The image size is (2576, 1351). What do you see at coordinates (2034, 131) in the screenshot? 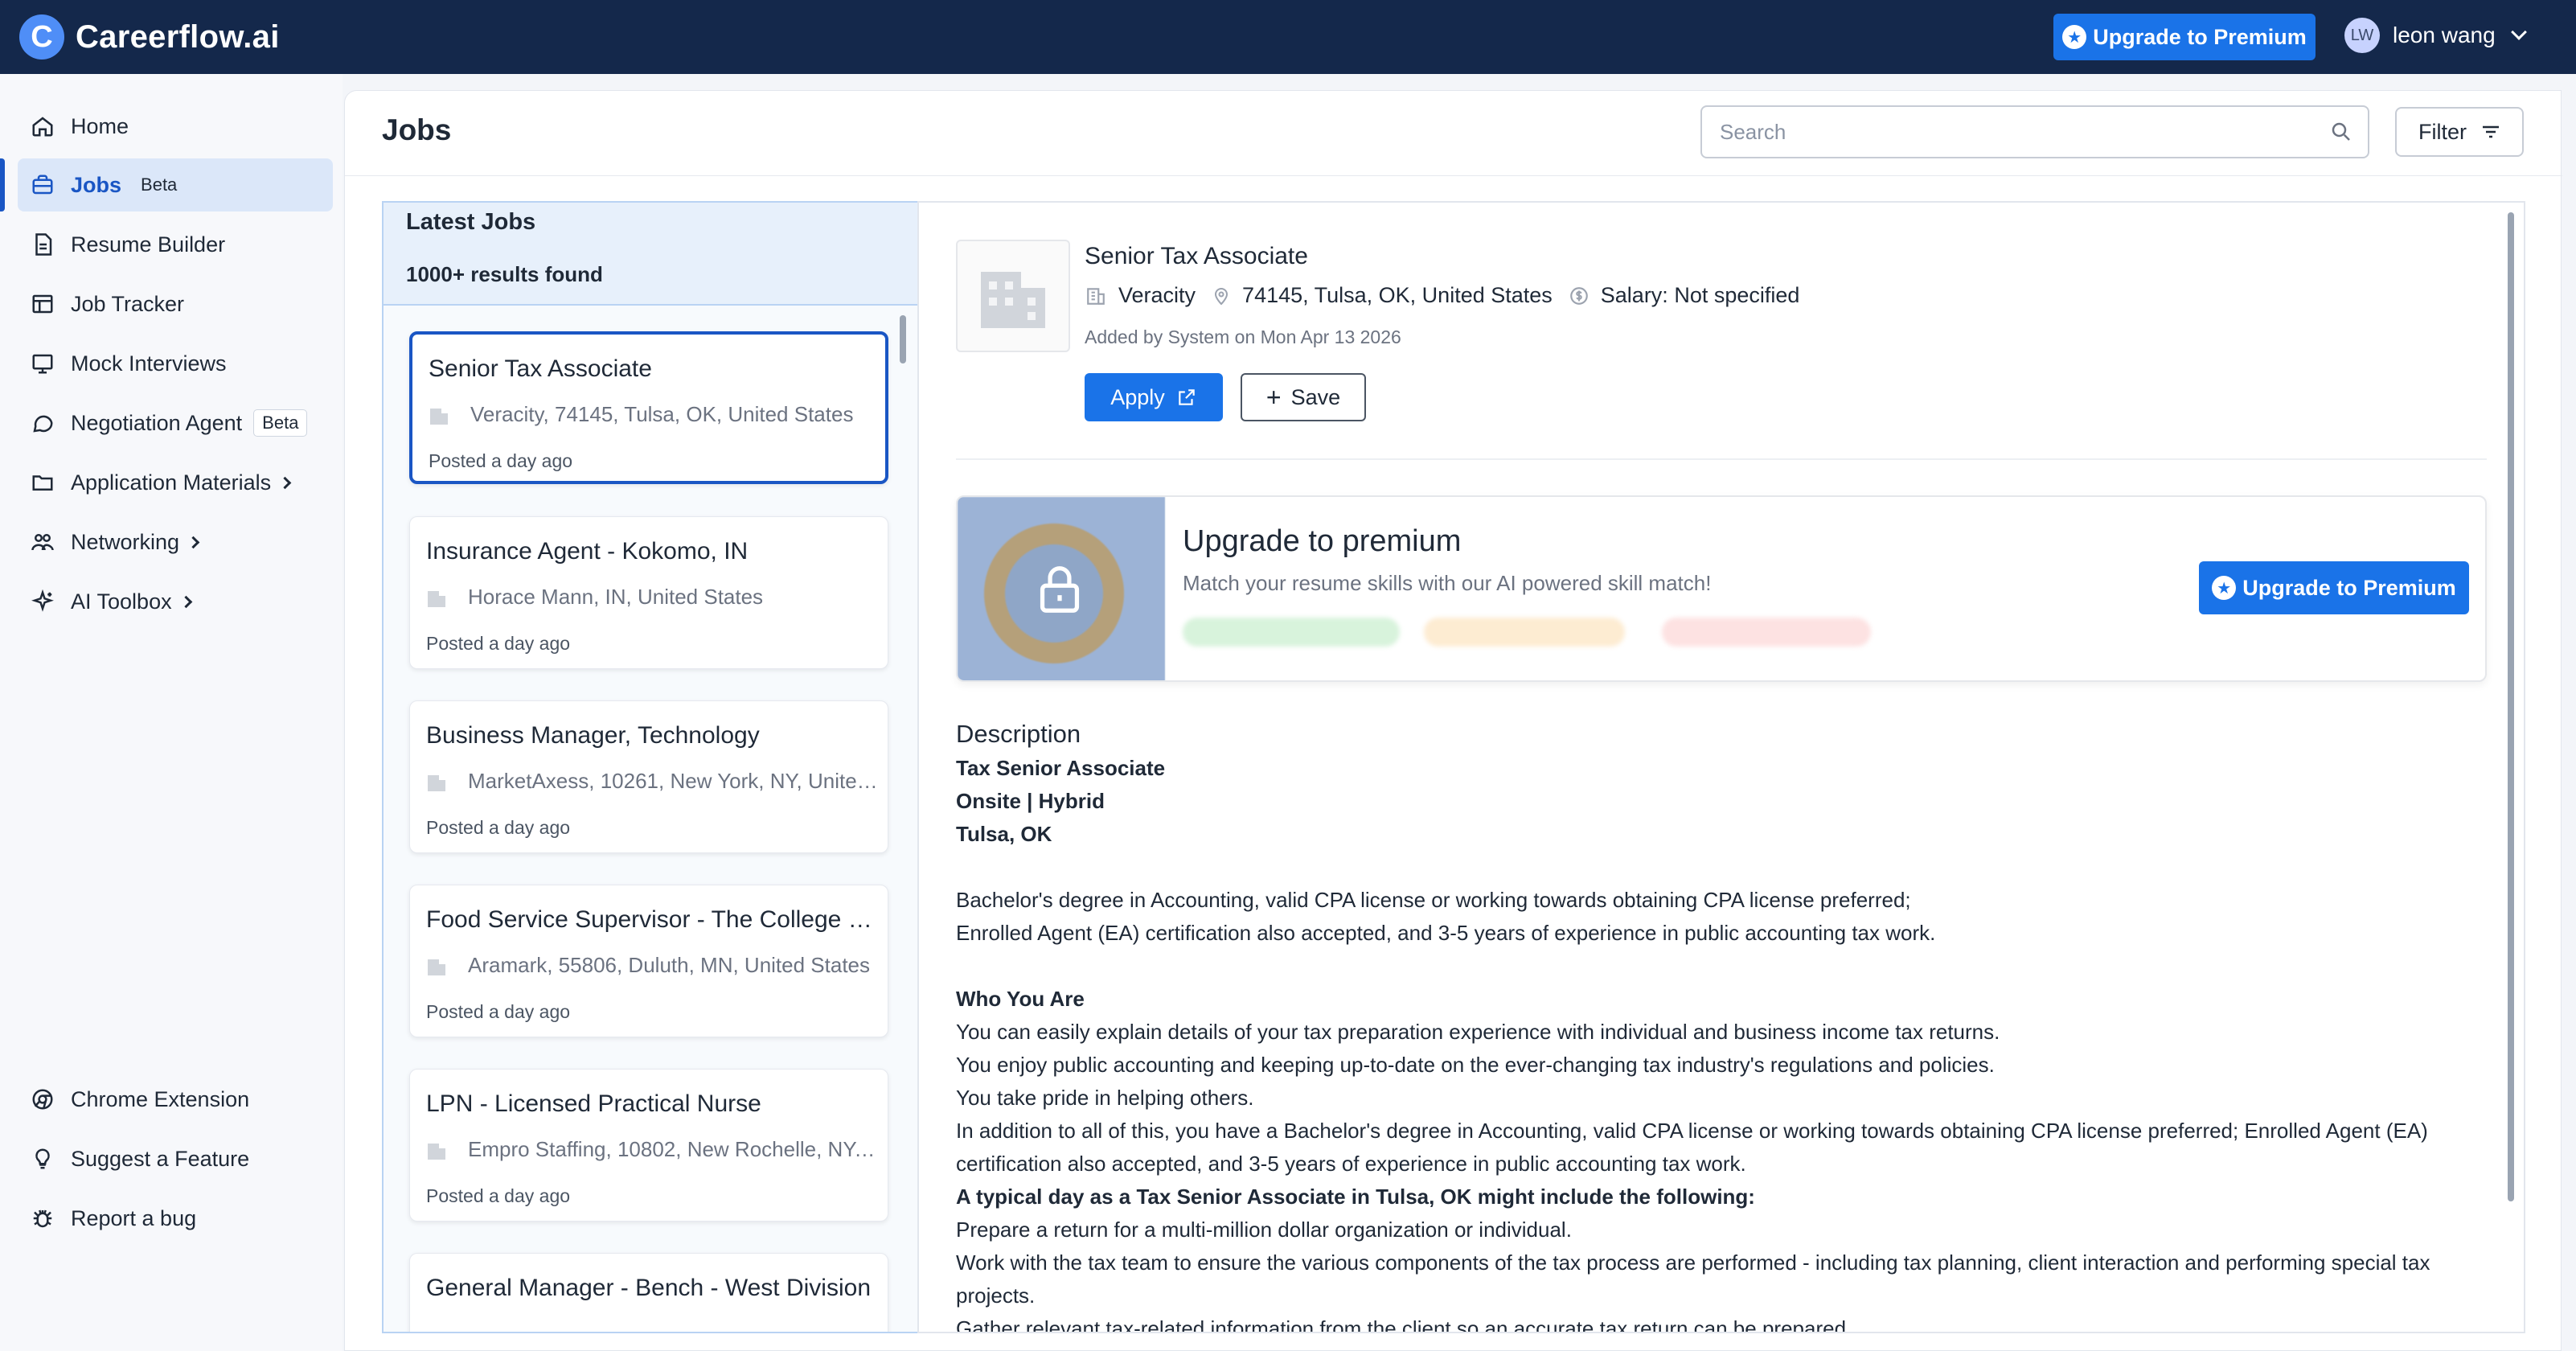
I see `search-input` at bounding box center [2034, 131].